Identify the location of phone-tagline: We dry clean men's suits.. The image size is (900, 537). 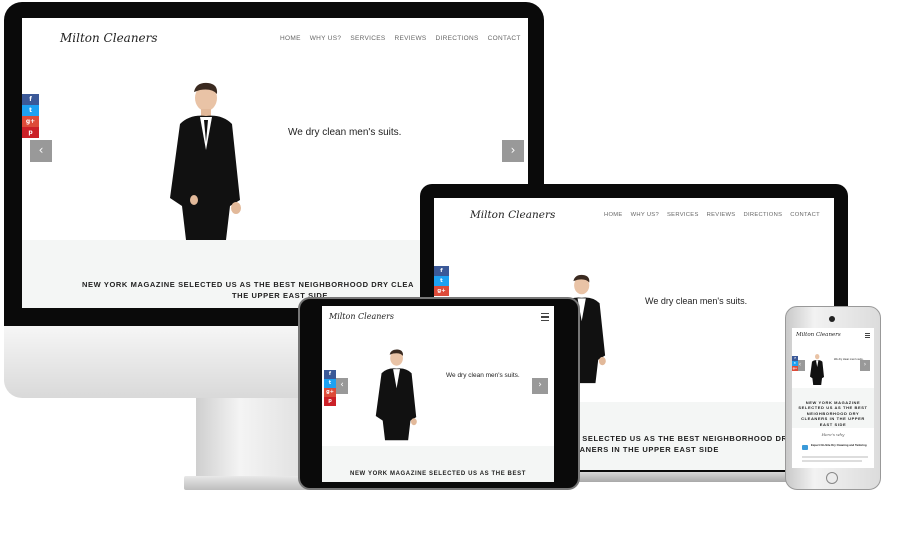
(849, 359).